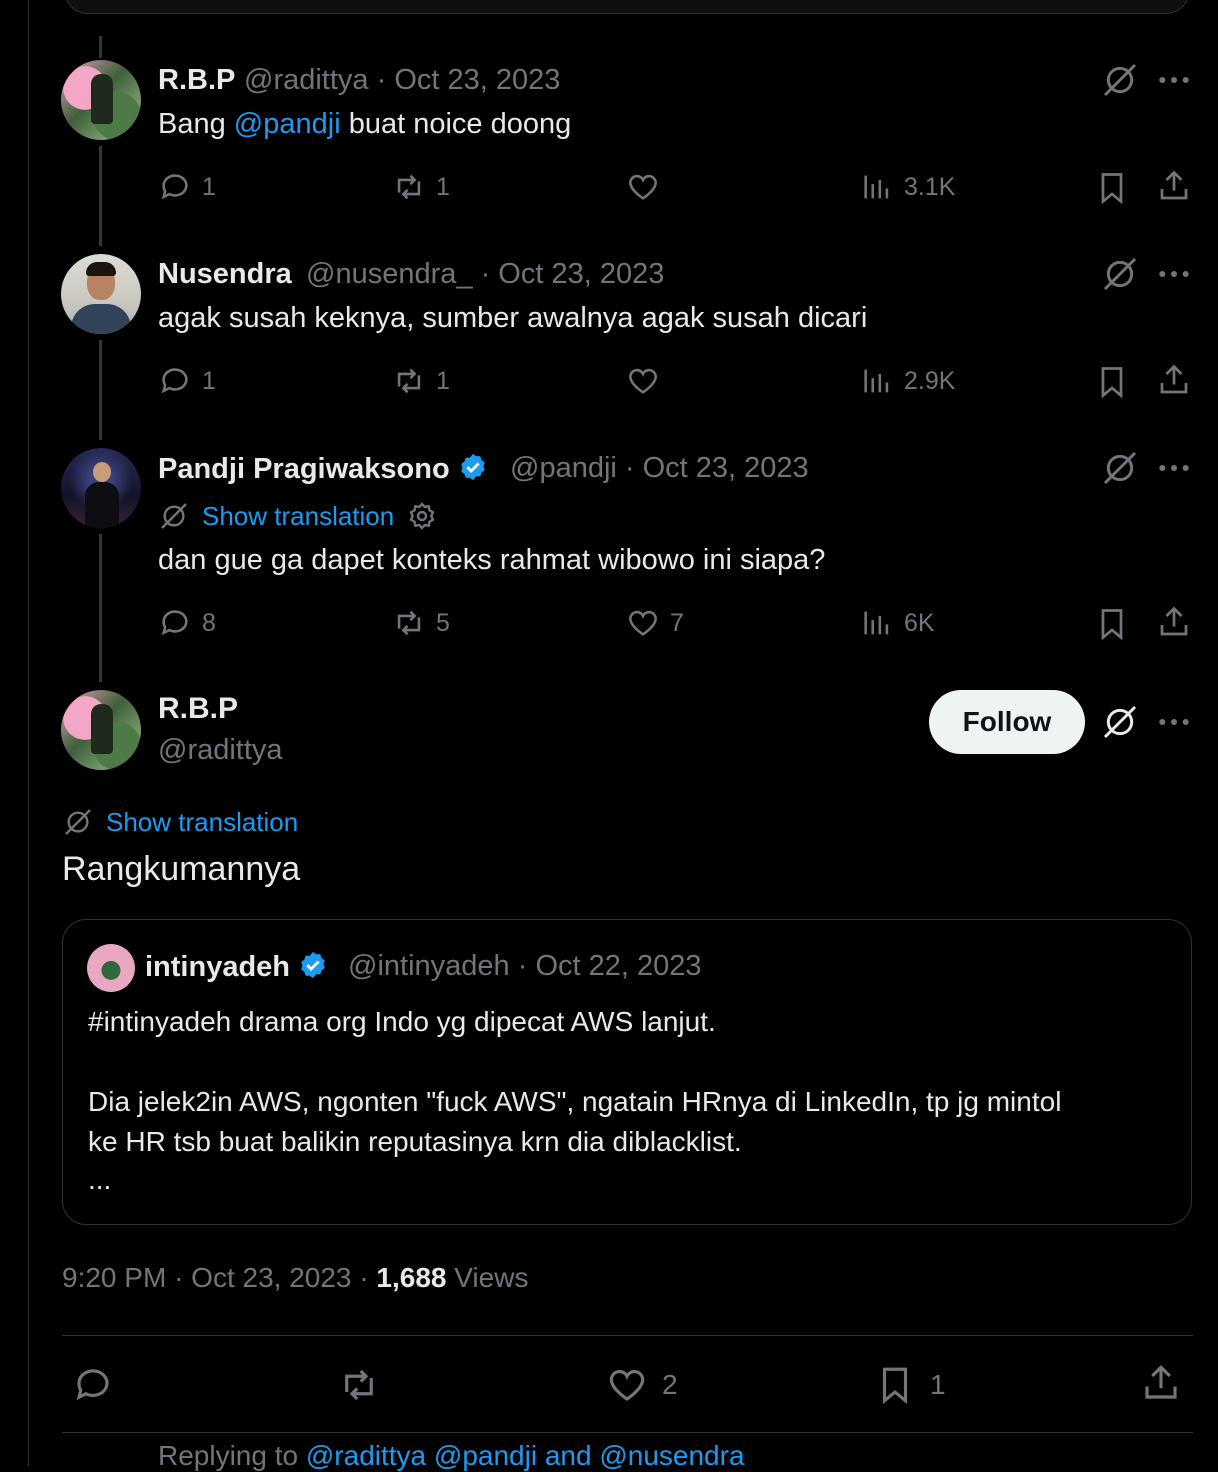 The height and width of the screenshot is (1472, 1218). Describe the element at coordinates (618, 966) in the screenshot. I see `quote-date: Oct 22, 2023` at that location.